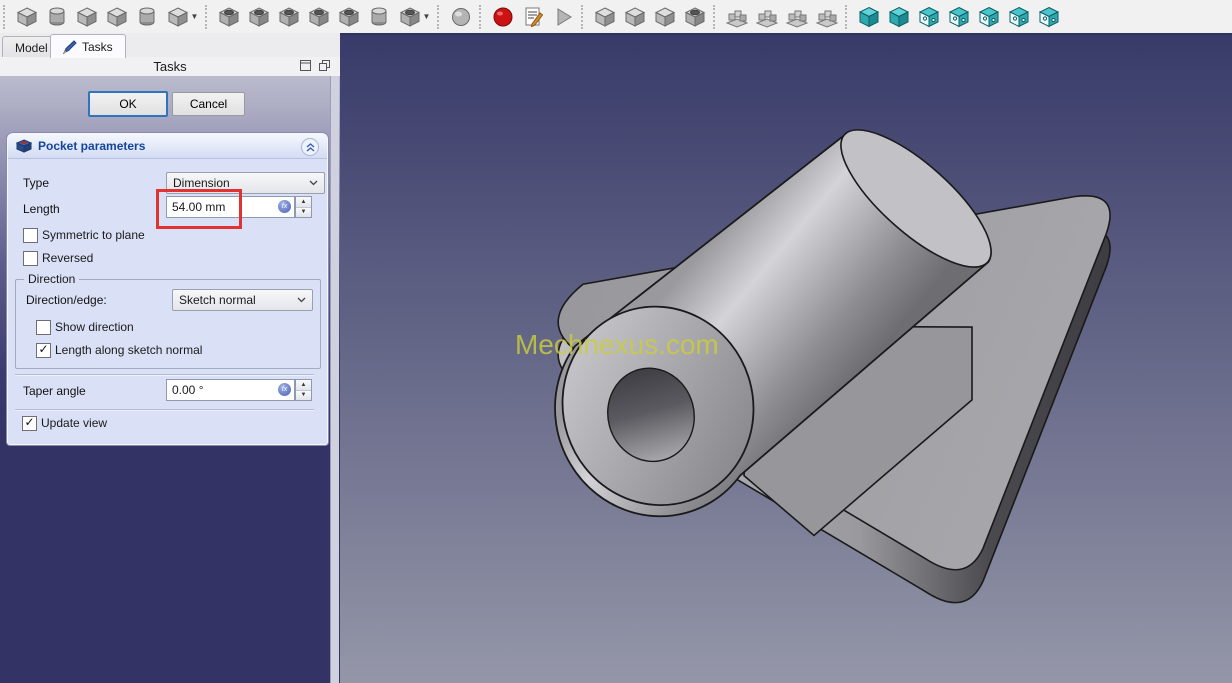 Image resolution: width=1232 pixels, height=683 pixels. What do you see at coordinates (289, 17) in the screenshot?
I see `groove-icon` at bounding box center [289, 17].